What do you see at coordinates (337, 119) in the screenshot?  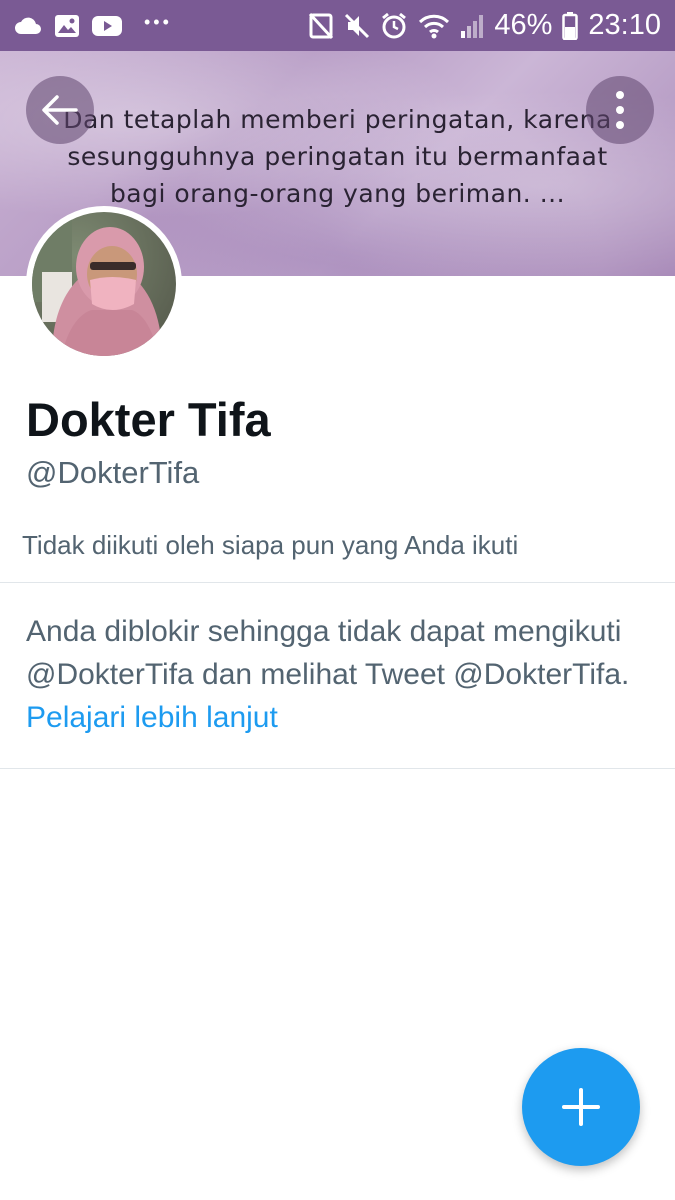 I see `banner-quote-line: Dan tetaplah memberi peringatan, karena` at bounding box center [337, 119].